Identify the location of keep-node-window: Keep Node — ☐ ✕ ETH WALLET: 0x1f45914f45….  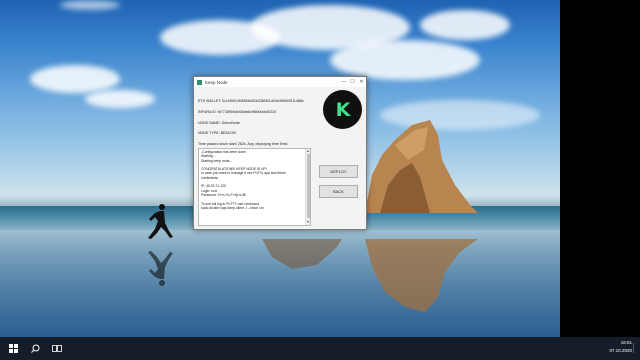
(280, 153).